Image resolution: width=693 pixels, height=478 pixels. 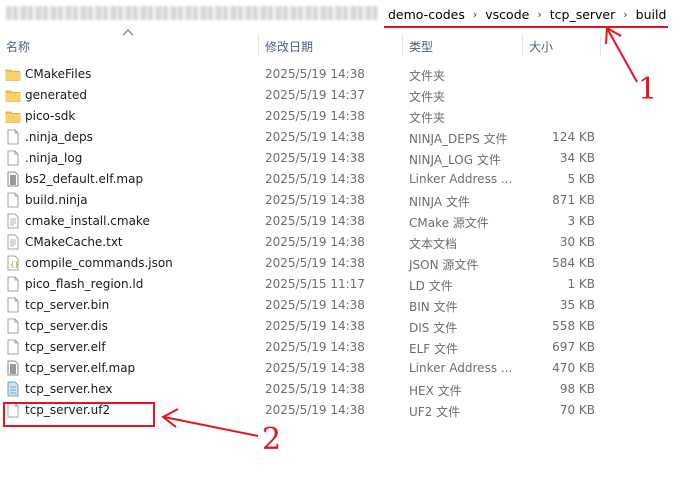 What do you see at coordinates (622, 56) in the screenshot?
I see `annotation-arrow-1-shaft` at bounding box center [622, 56].